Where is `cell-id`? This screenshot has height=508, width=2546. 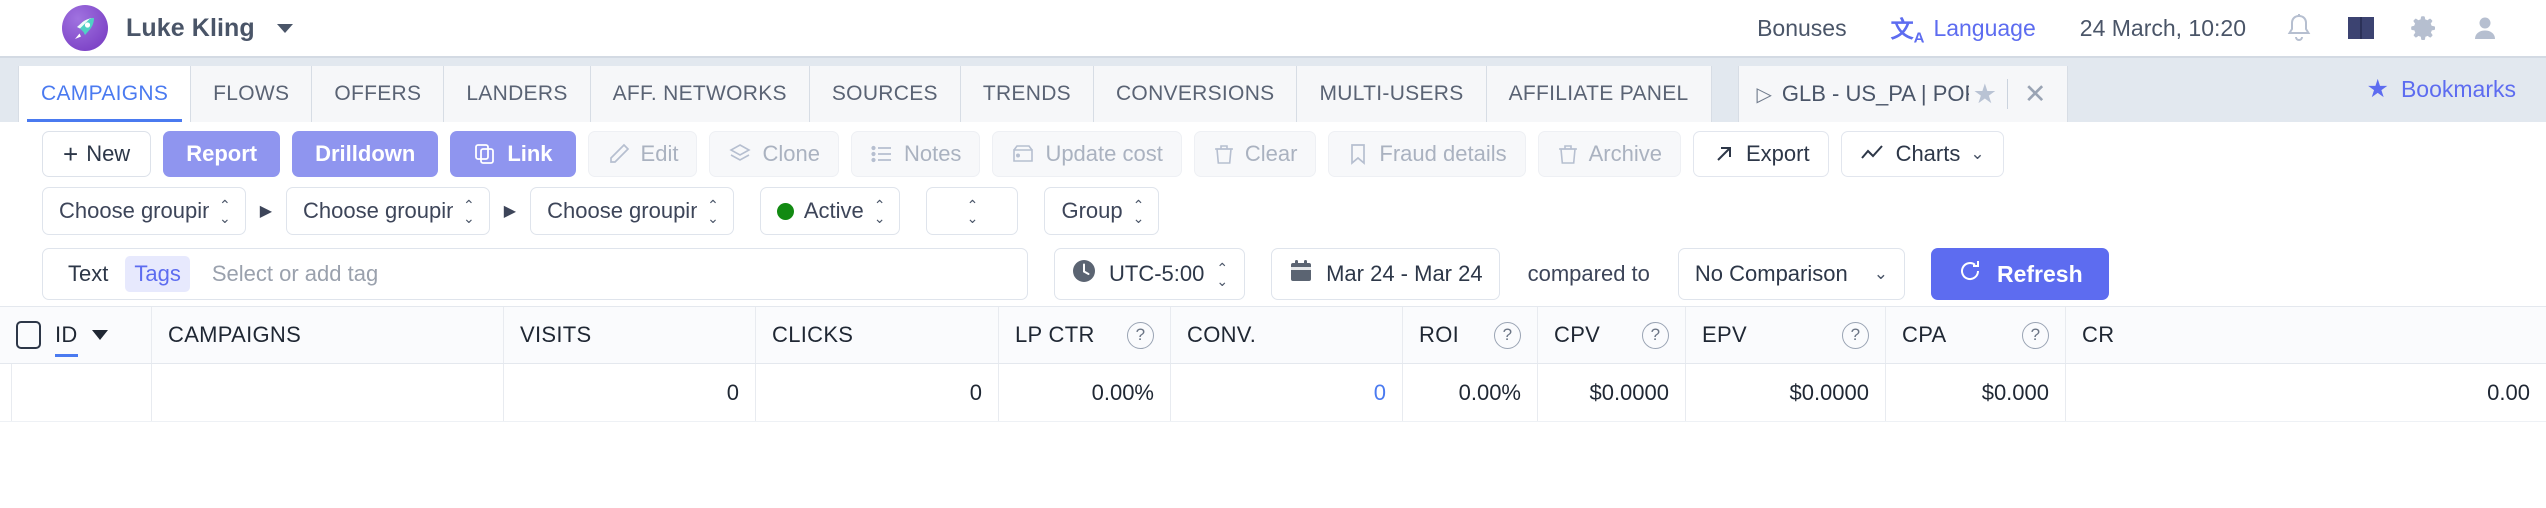 cell-id is located at coordinates (82, 392).